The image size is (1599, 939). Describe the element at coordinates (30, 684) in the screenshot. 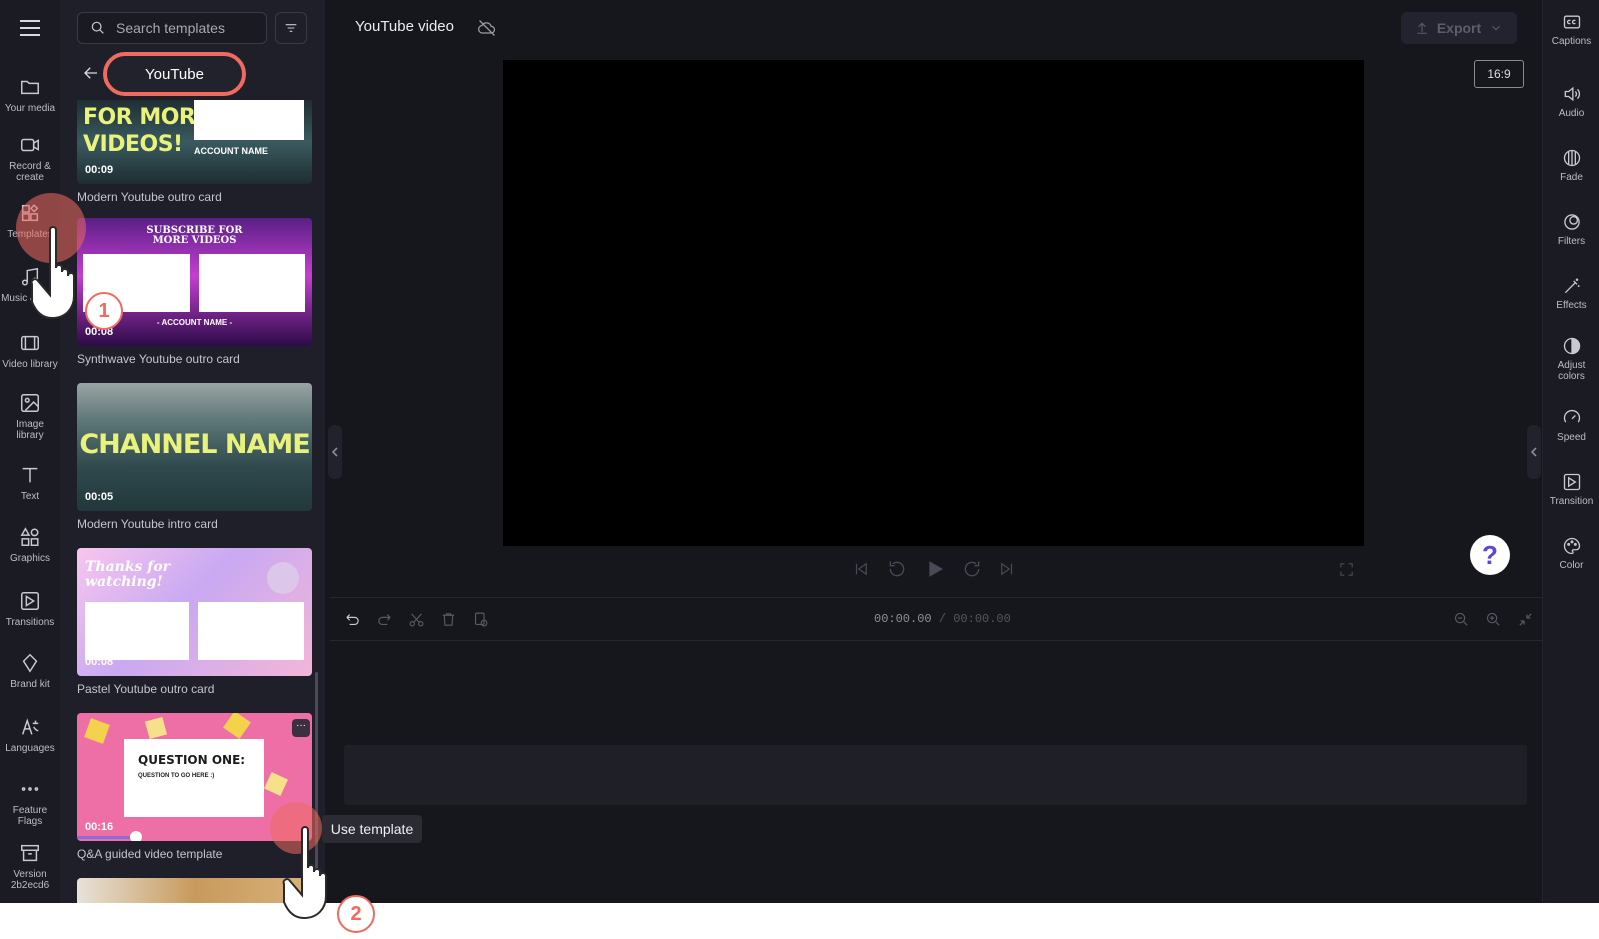

I see `sidebar-item-label: Brand kit` at that location.